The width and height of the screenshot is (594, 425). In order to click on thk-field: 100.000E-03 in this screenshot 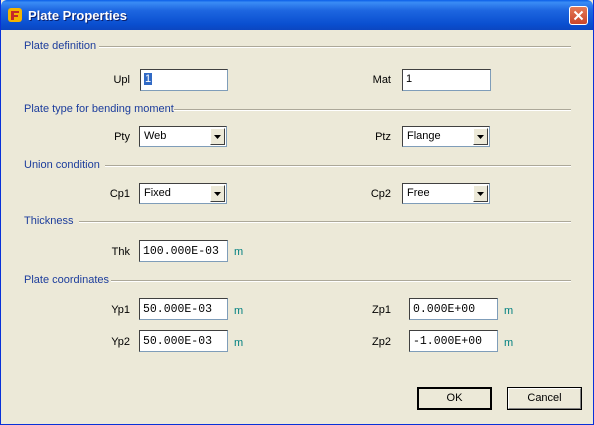, I will do `click(183, 251)`.